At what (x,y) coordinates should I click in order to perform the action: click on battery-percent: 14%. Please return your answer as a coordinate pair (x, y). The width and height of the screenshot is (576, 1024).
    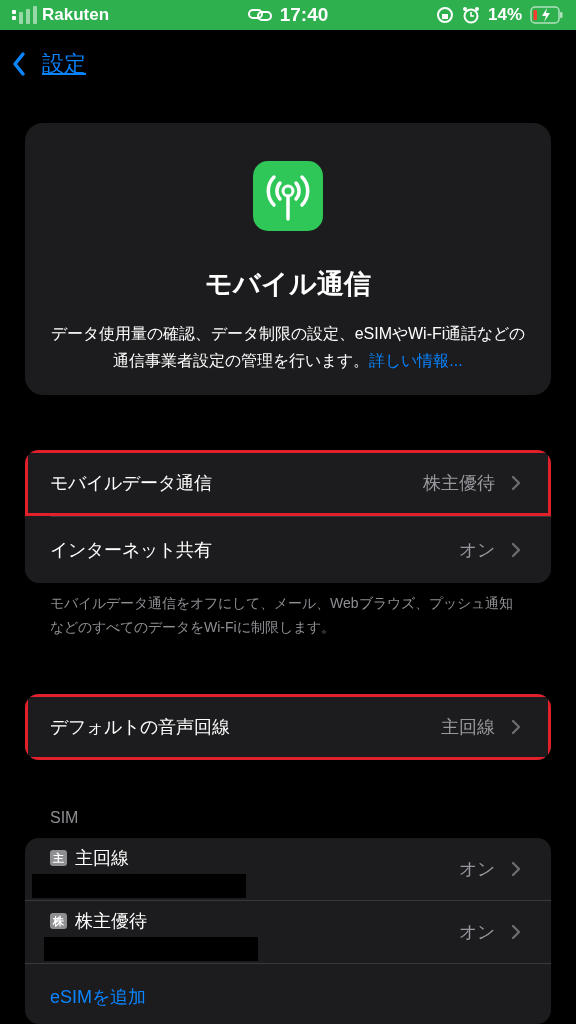
    Looking at the image, I should click on (505, 15).